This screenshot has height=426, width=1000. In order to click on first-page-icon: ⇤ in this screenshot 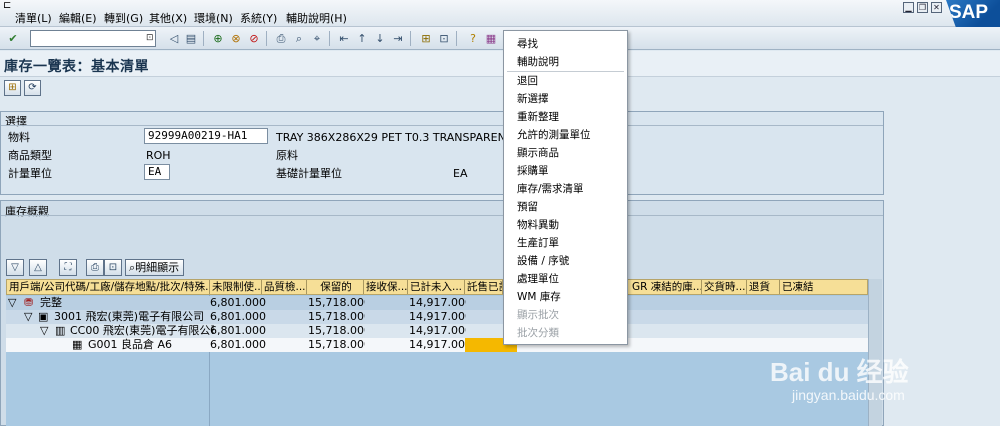, I will do `click(344, 38)`.